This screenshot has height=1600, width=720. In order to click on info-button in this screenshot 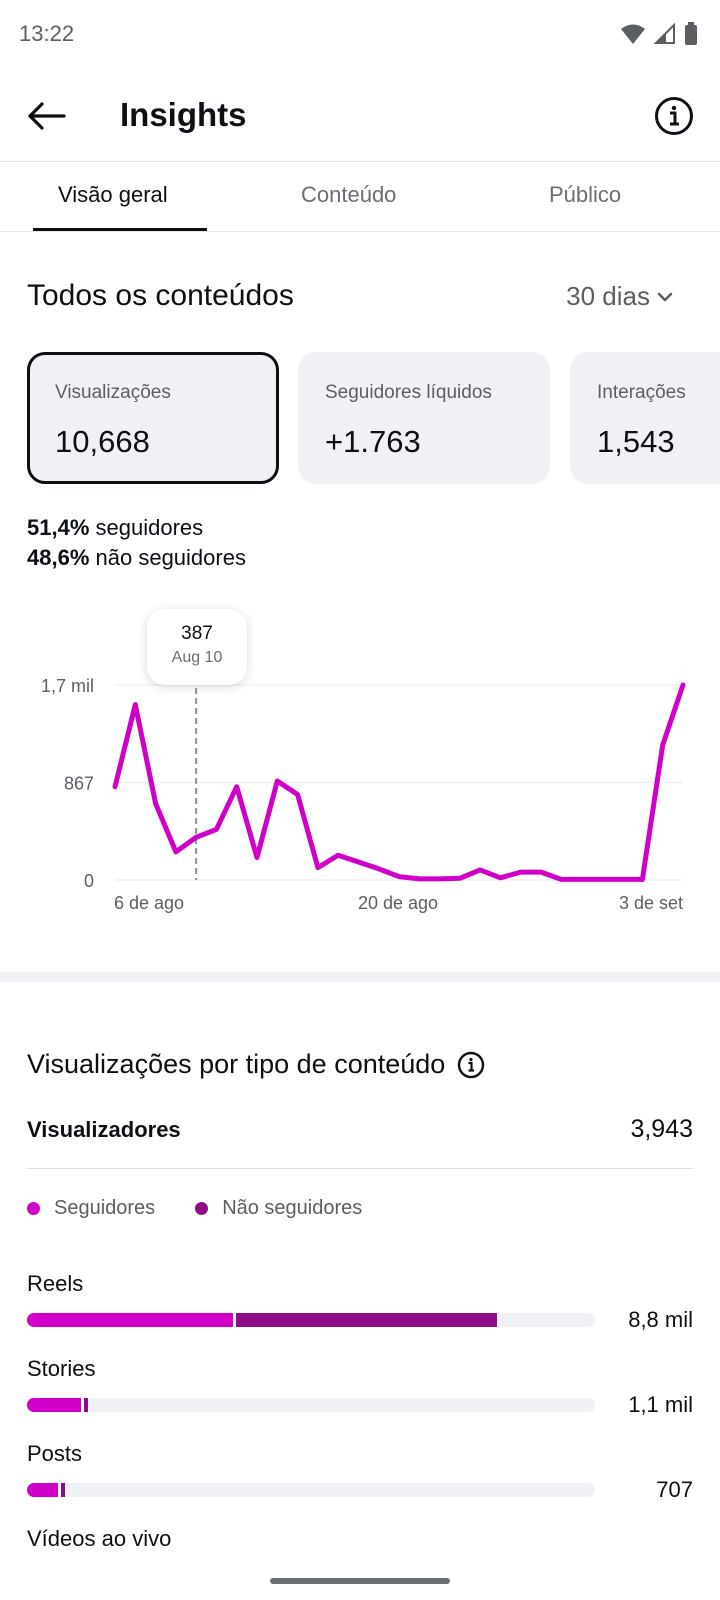, I will do `click(674, 116)`.